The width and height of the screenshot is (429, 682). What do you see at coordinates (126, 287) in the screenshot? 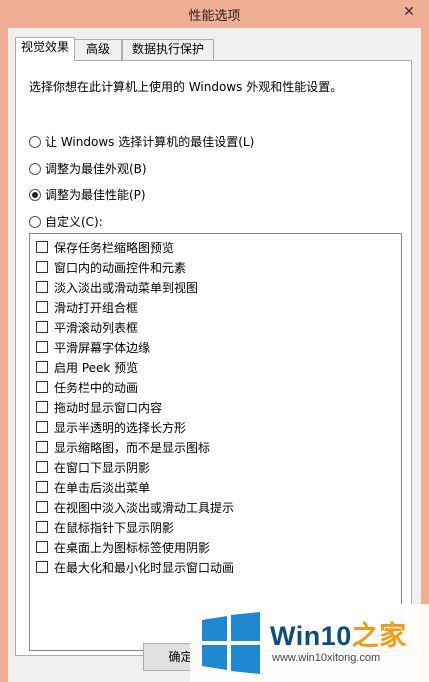
I see `option-label: 淡入淡出或滑动菜单到视图` at bounding box center [126, 287].